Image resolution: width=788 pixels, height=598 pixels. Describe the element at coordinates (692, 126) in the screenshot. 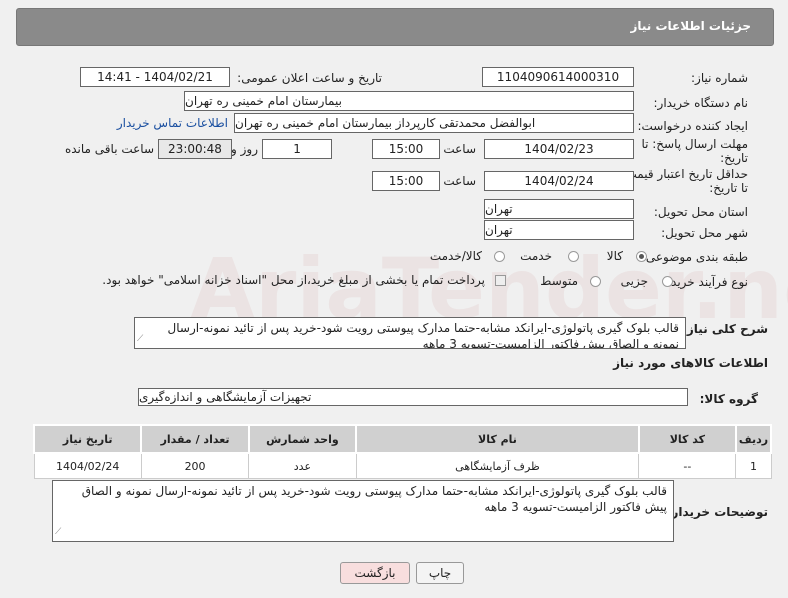

I see `creator-label: ایجاد کننده درخواست:` at that location.